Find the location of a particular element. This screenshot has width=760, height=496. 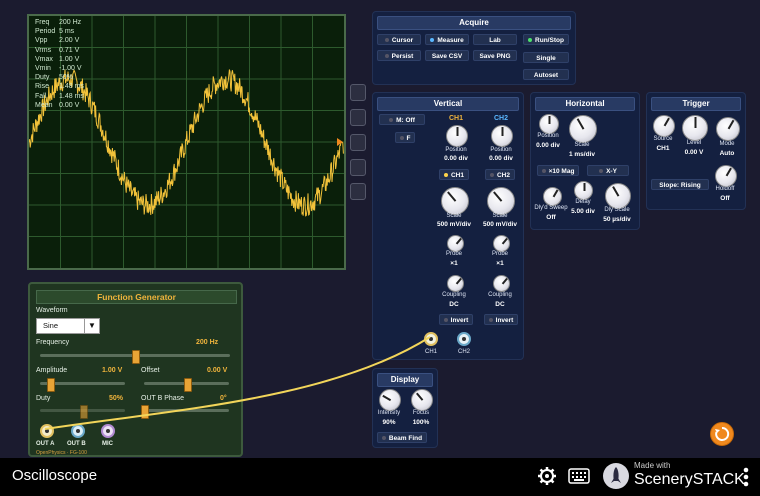

waveform-select: Sine ▼ is located at coordinates (68, 326).